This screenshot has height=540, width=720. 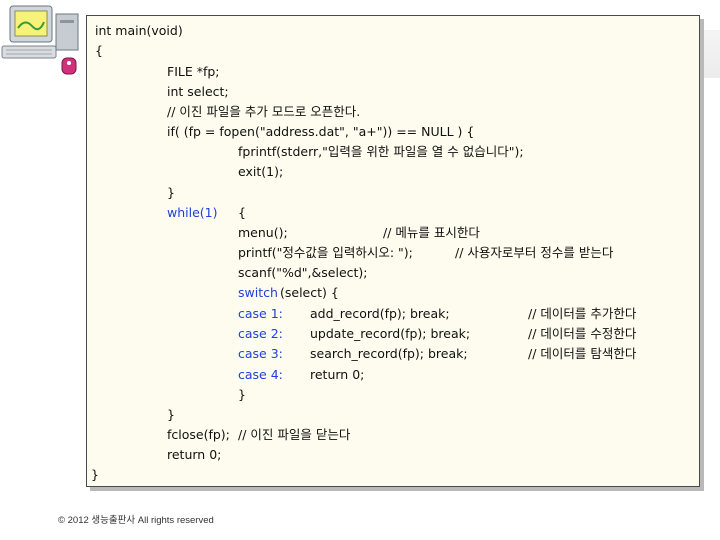 I want to click on code-comment: // 데이터를 추가한다, so click(x=582, y=313).